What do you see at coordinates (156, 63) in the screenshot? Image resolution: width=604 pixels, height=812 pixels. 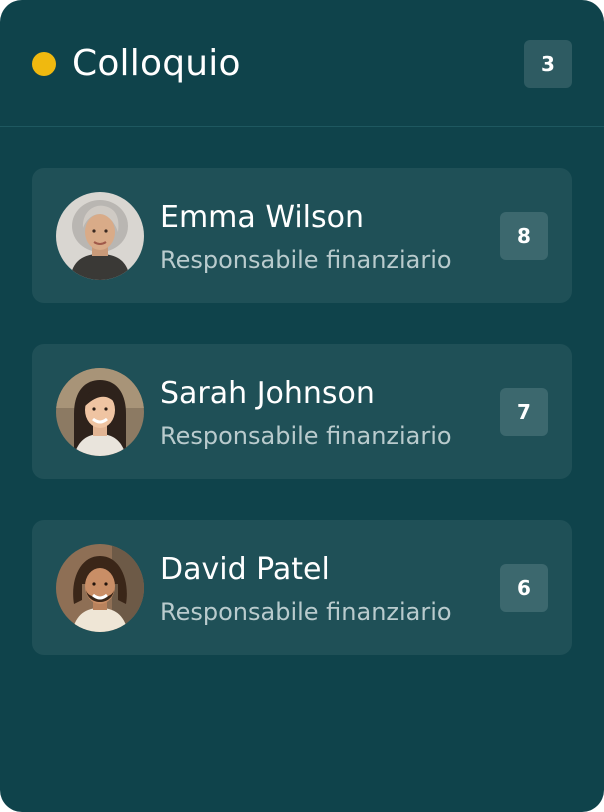 I see `column-title: Colloquio` at bounding box center [156, 63].